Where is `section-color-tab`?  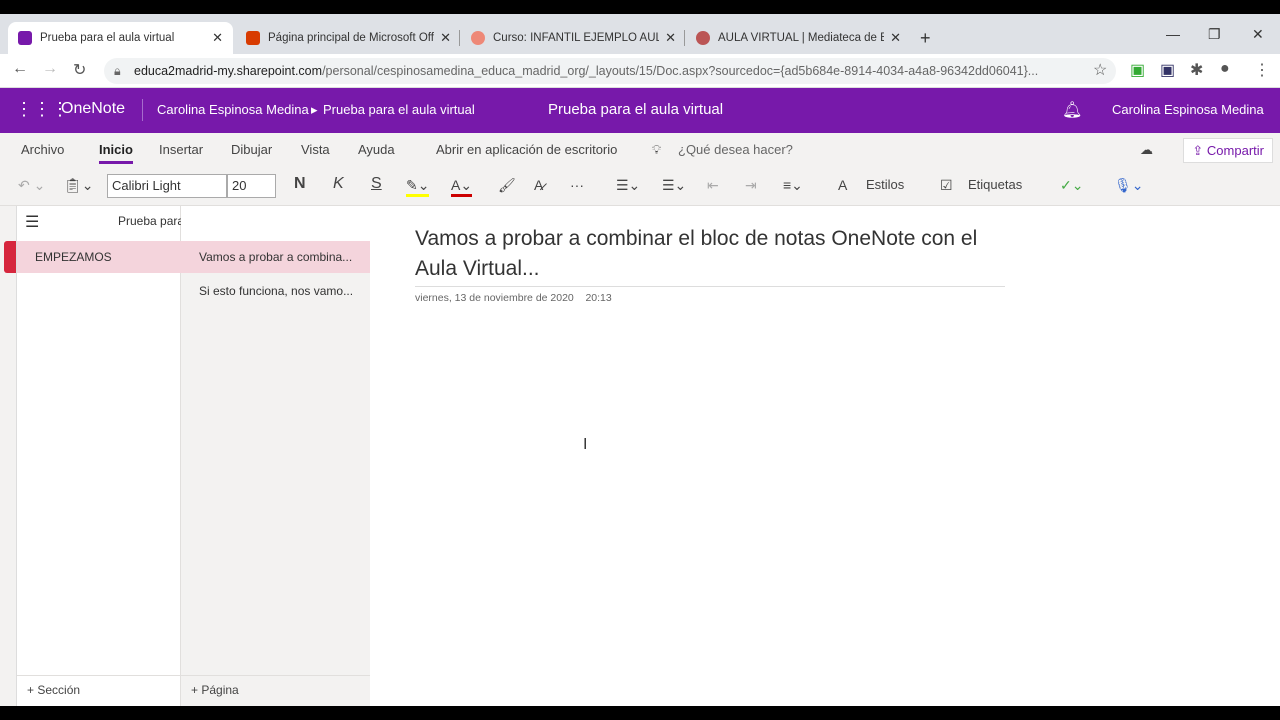 section-color-tab is located at coordinates (10, 257).